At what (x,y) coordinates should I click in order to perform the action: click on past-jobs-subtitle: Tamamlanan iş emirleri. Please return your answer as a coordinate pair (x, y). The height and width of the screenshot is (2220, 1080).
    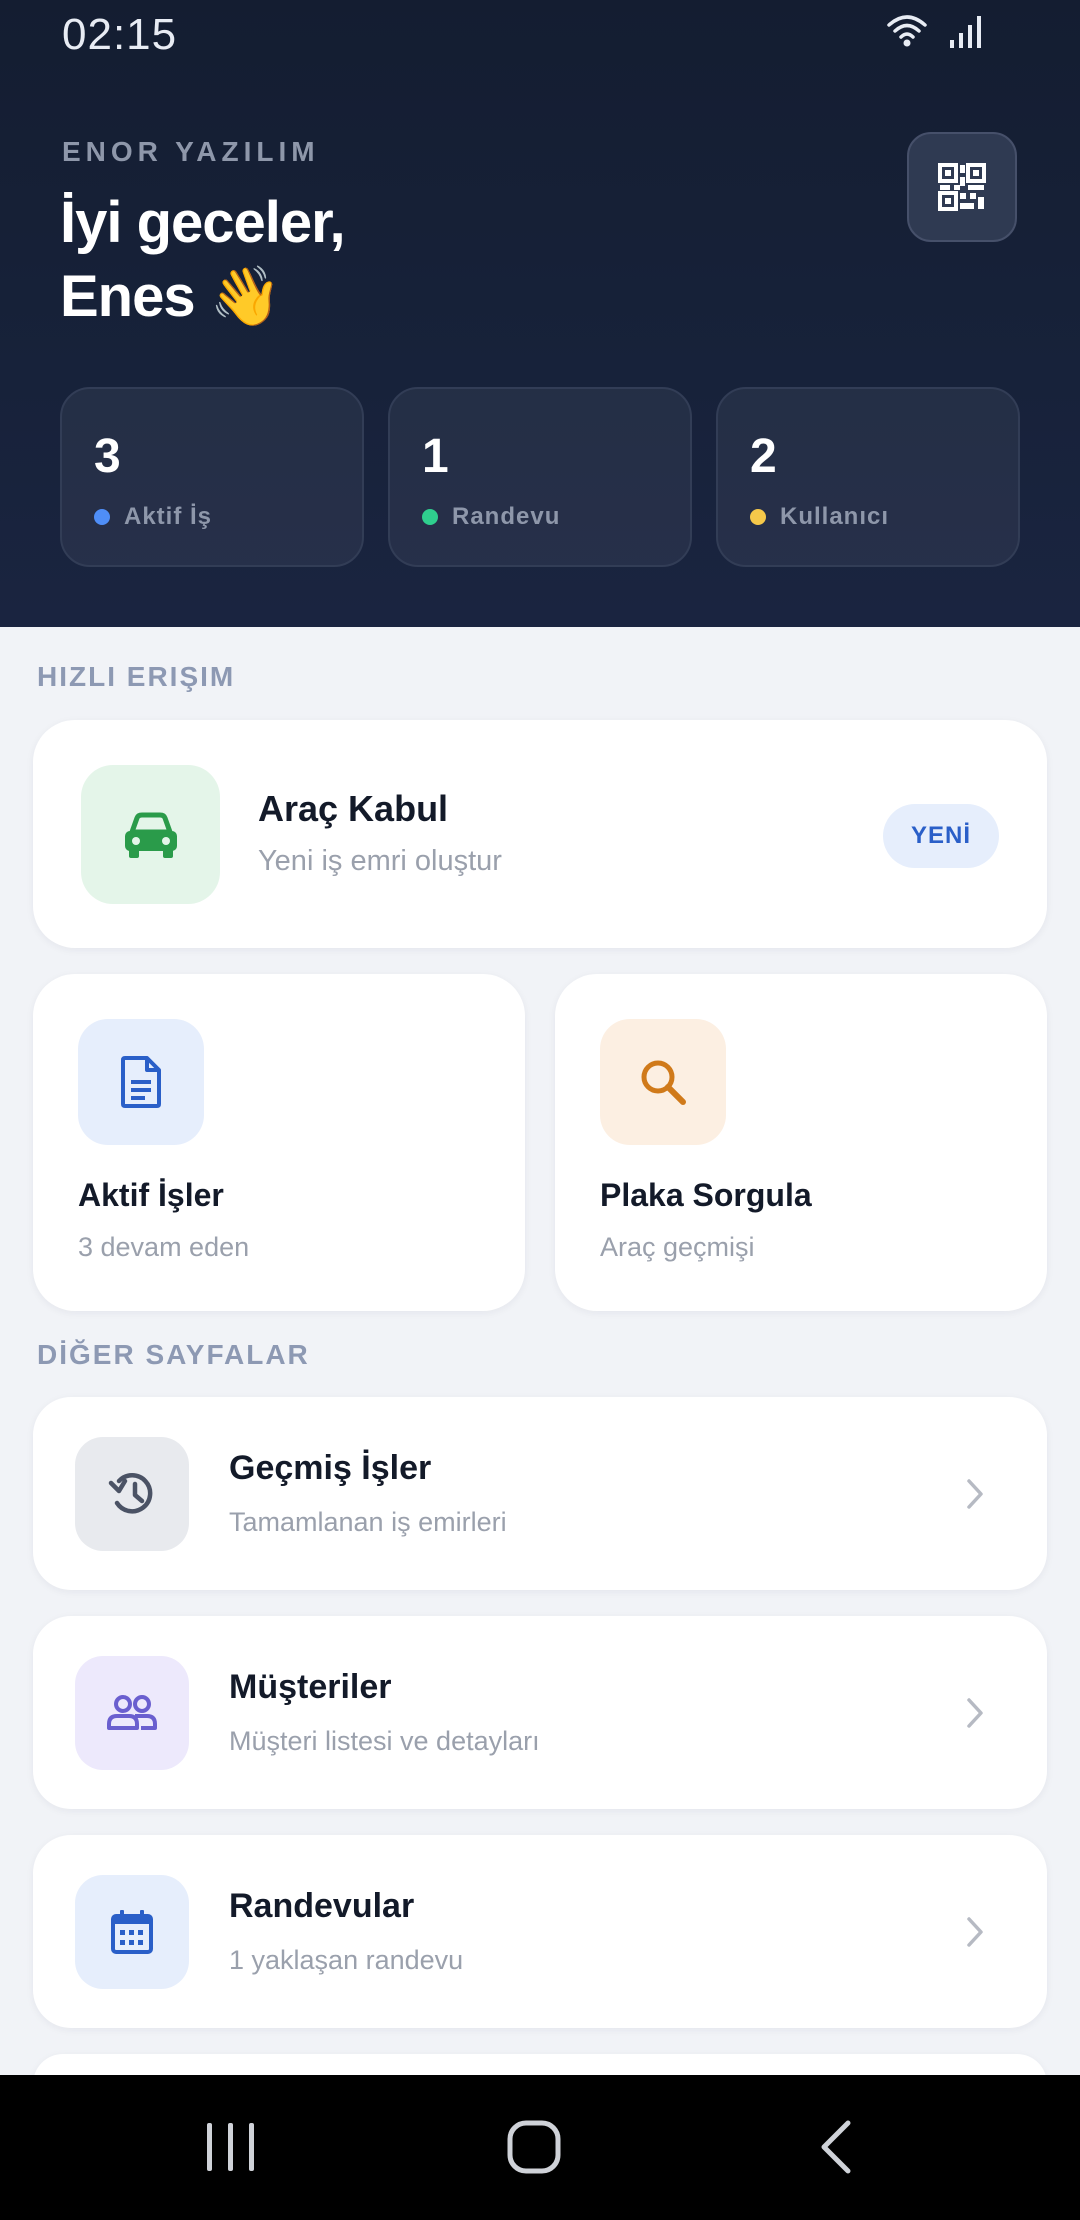
    Looking at the image, I should click on (368, 1522).